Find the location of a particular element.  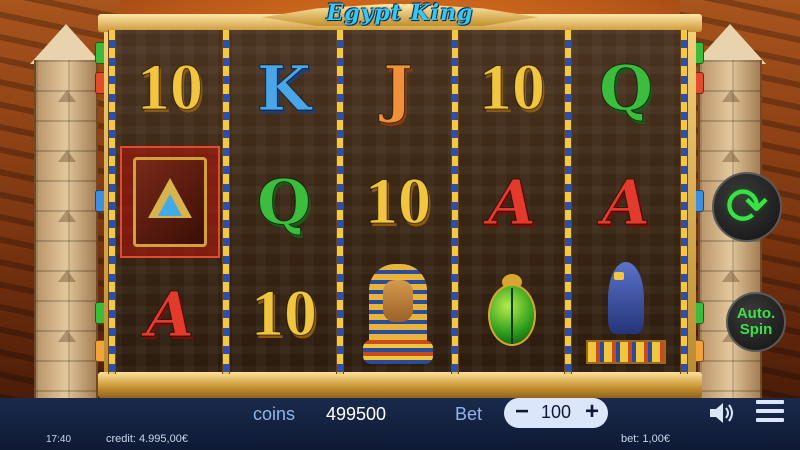

bottom-rail is located at coordinates (400, 385).